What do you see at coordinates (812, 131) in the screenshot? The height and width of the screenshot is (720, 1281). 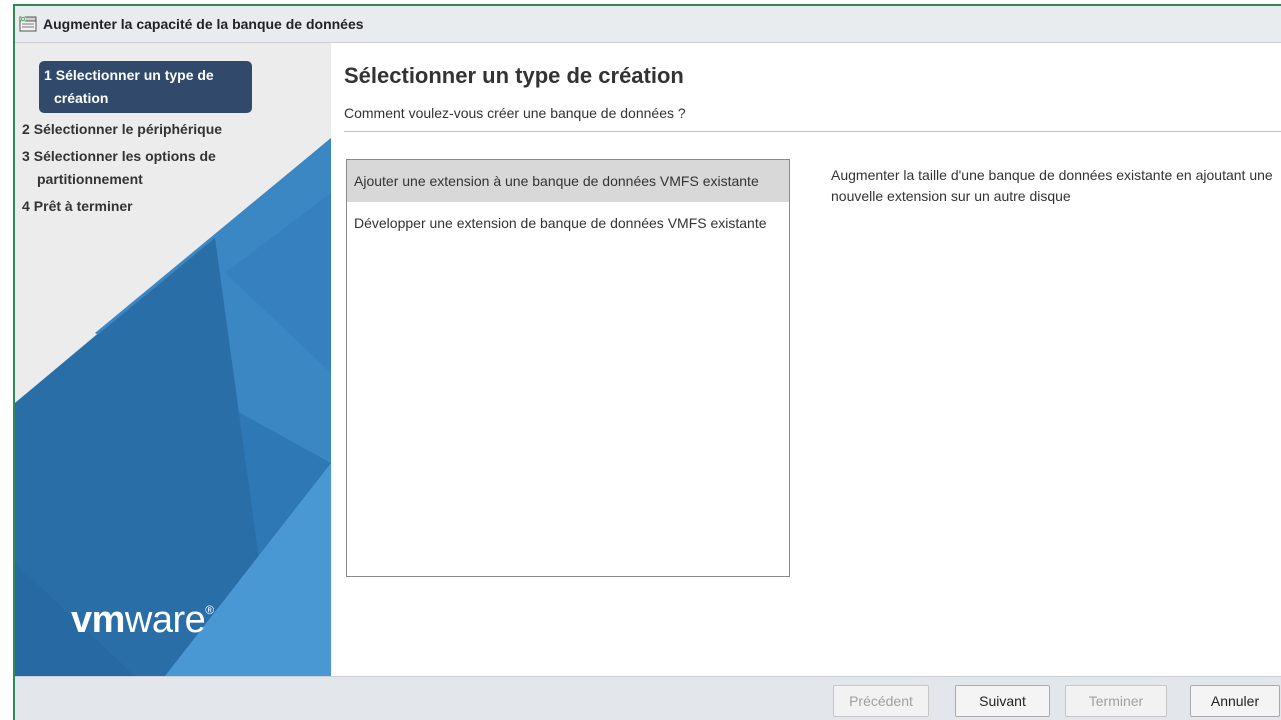 I see `header-divider` at bounding box center [812, 131].